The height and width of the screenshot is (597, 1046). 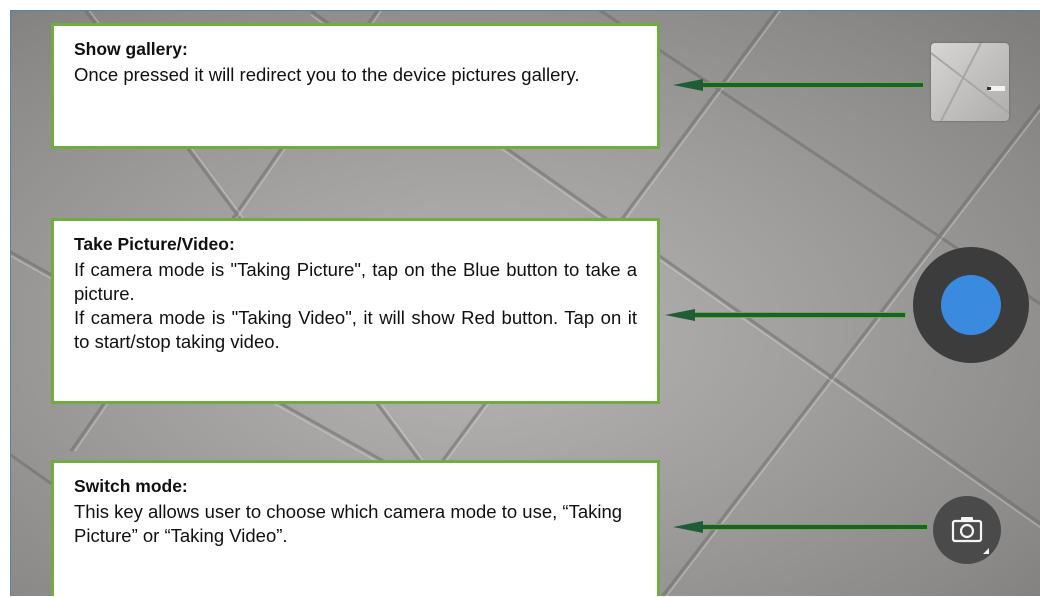 I want to click on gallery-callout-title: Show gallery:, so click(x=131, y=49).